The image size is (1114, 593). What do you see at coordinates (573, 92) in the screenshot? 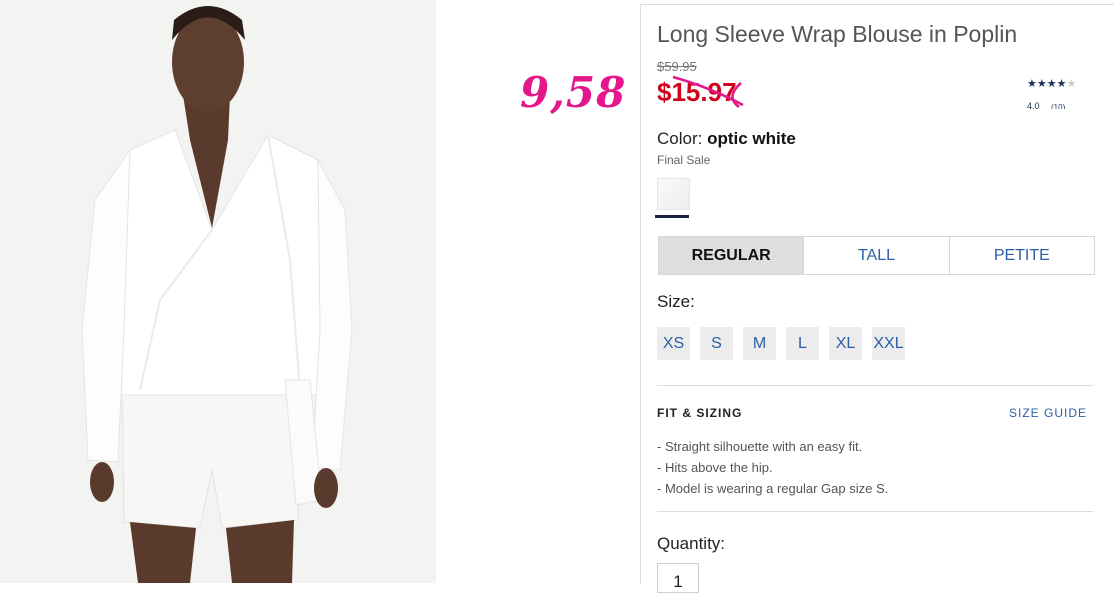
I see `handwritten-price-annotation: 9,58` at bounding box center [573, 92].